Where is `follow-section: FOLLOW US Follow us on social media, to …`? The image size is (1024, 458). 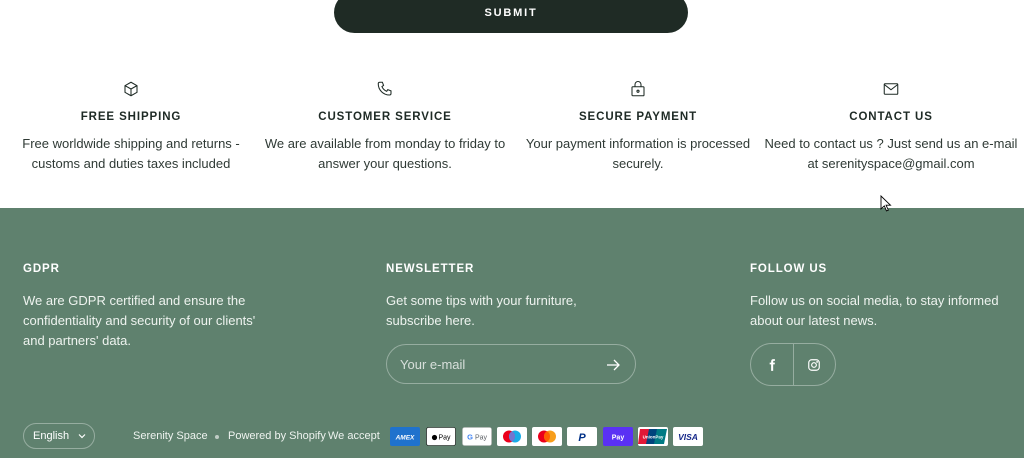
follow-section: FOLLOW US Follow us on social media, to … is located at coordinates (880, 297).